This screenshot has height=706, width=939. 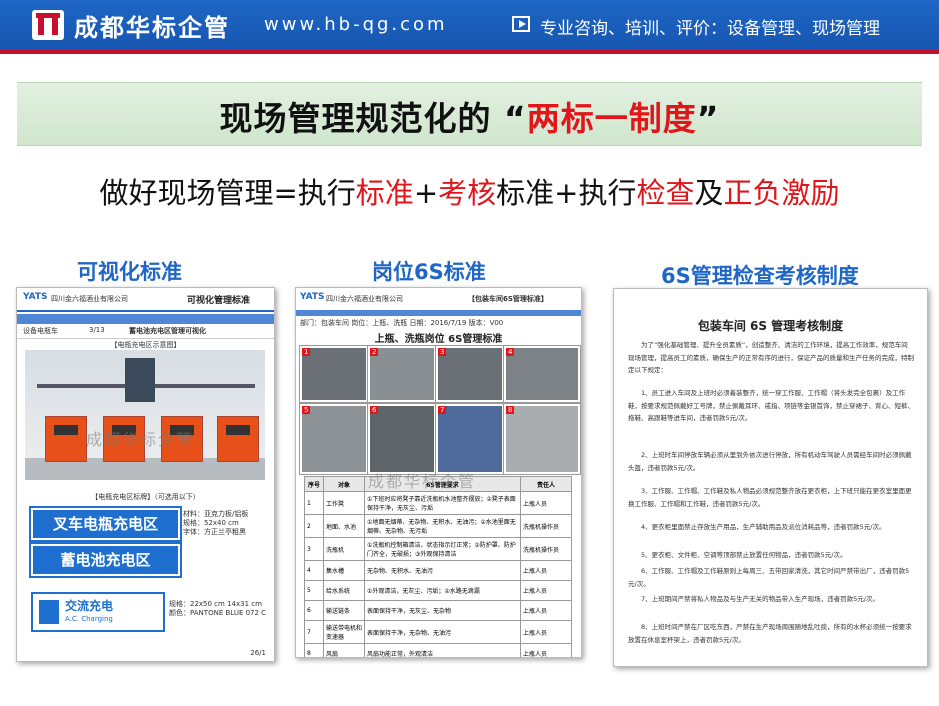 What do you see at coordinates (710, 29) in the screenshot?
I see `tagline: 专业咨询、培训、评价：设备管理、现场管理` at bounding box center [710, 29].